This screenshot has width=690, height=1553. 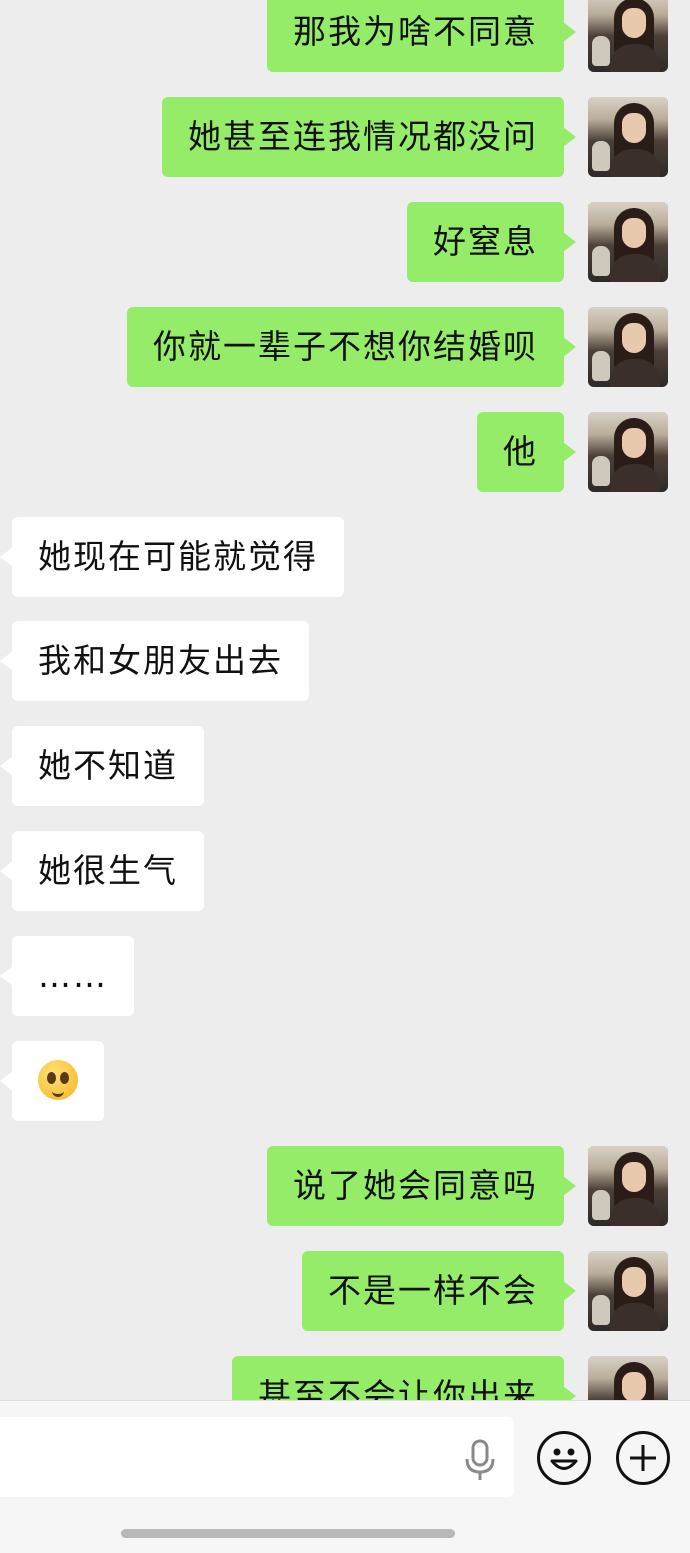 I want to click on plus-circle-icon, so click(x=643, y=1458).